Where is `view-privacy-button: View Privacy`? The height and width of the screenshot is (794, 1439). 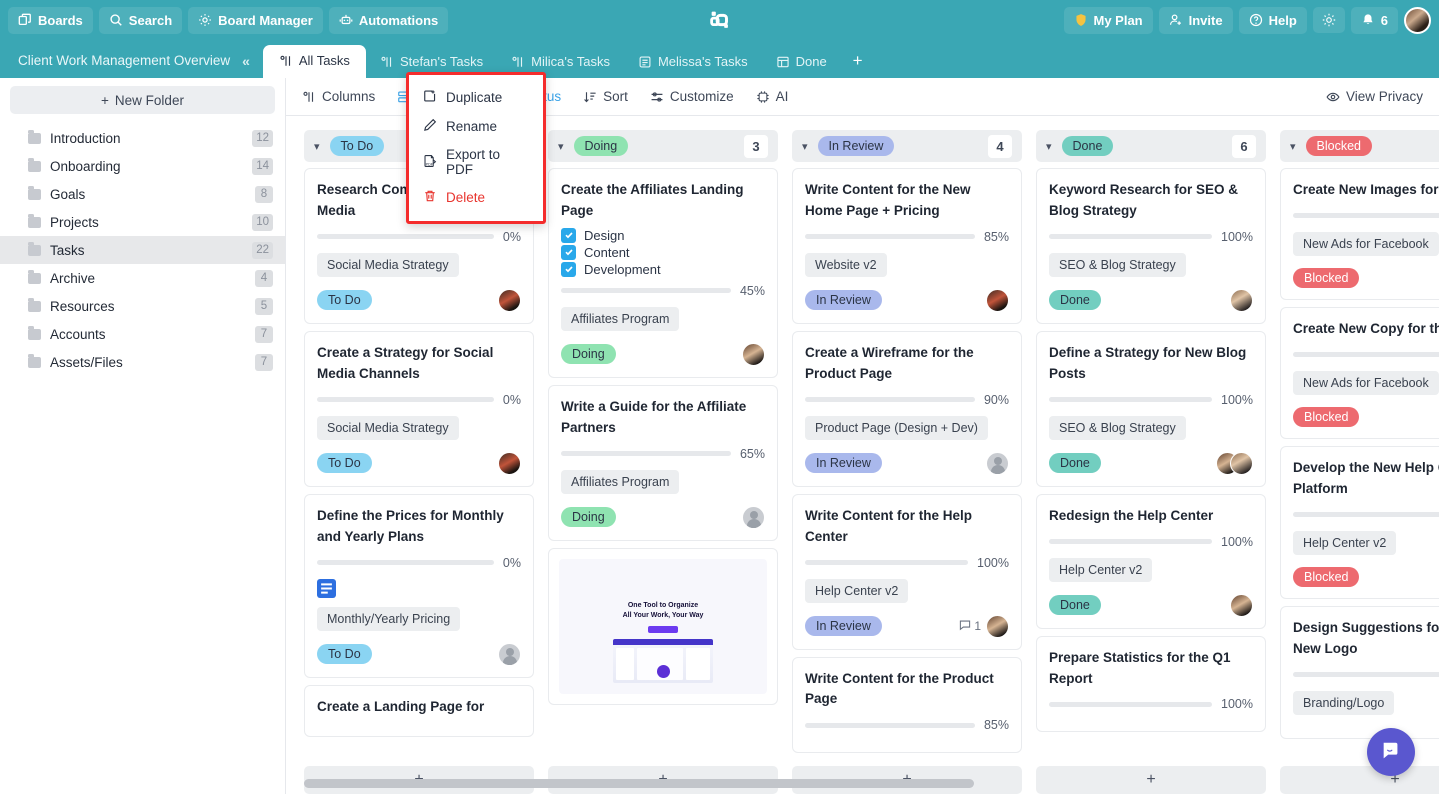
view-privacy-button: View Privacy is located at coordinates (1374, 96).